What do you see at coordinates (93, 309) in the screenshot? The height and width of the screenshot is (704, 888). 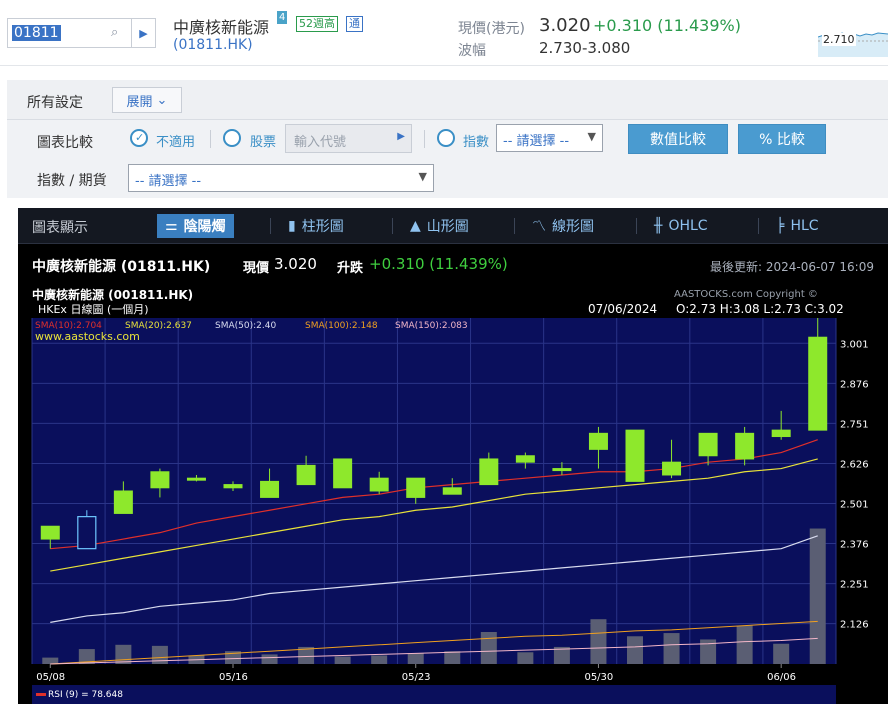 I see `chart-subtitle: HKEx 日線圖 (一個月)` at bounding box center [93, 309].